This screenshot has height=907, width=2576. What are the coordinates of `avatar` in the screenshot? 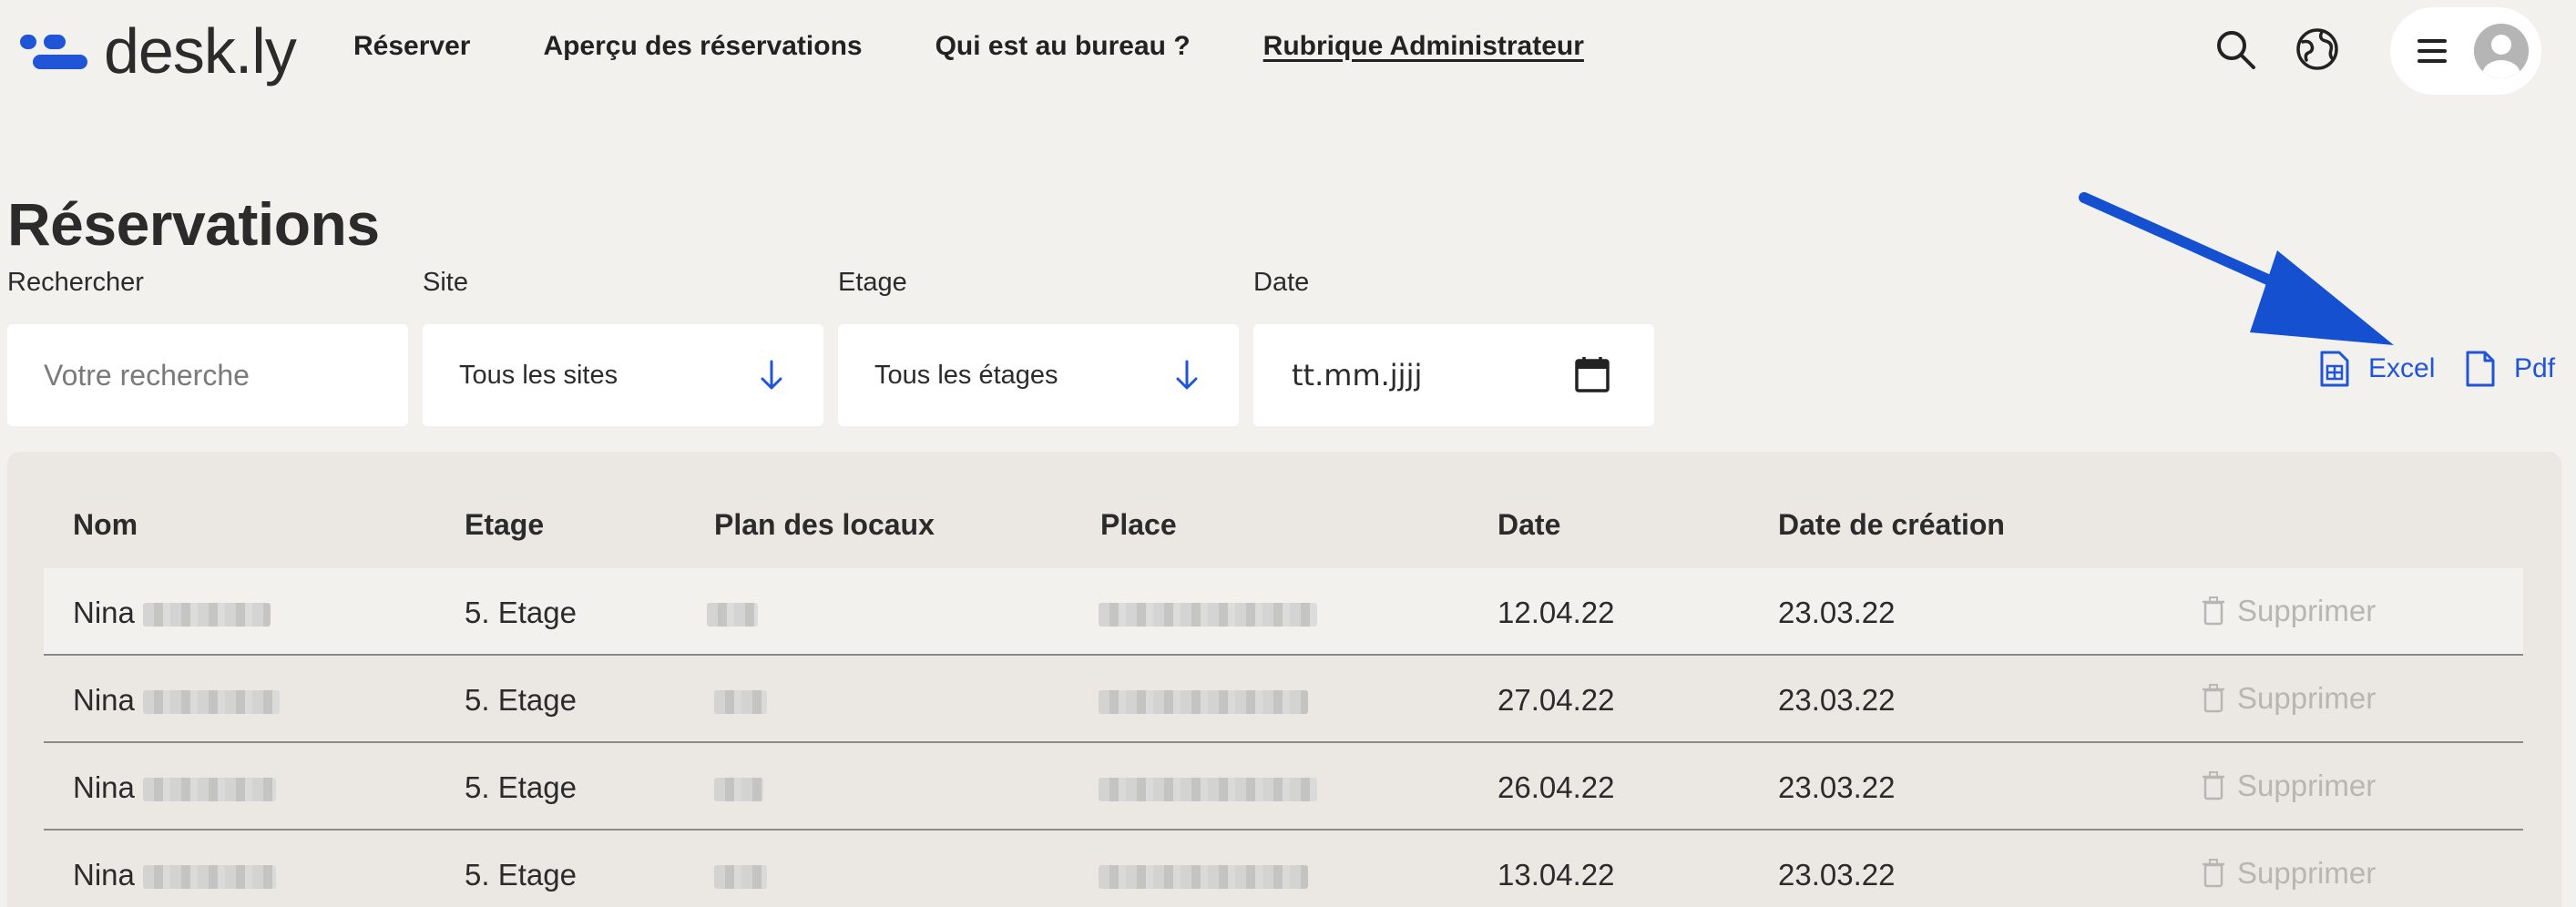 It's located at (2501, 51).